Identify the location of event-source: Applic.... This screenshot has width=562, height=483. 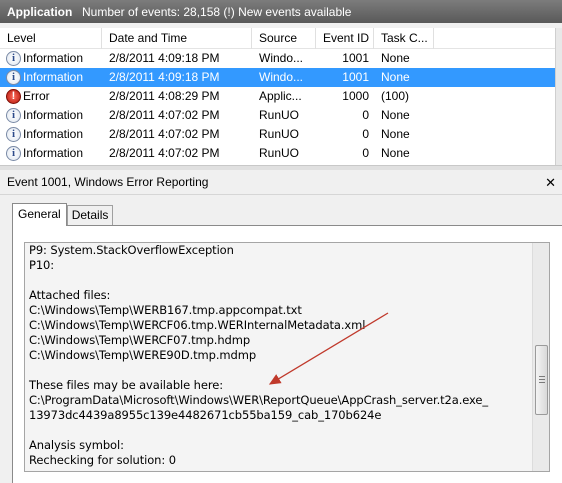
(280, 96).